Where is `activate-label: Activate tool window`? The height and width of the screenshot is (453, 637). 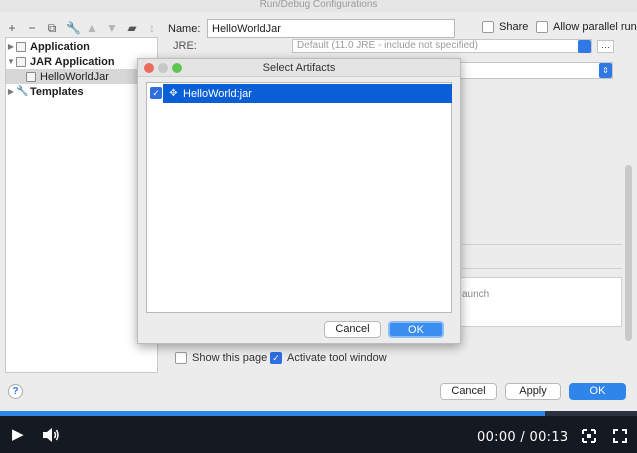
activate-label: Activate tool window is located at coordinates (337, 358).